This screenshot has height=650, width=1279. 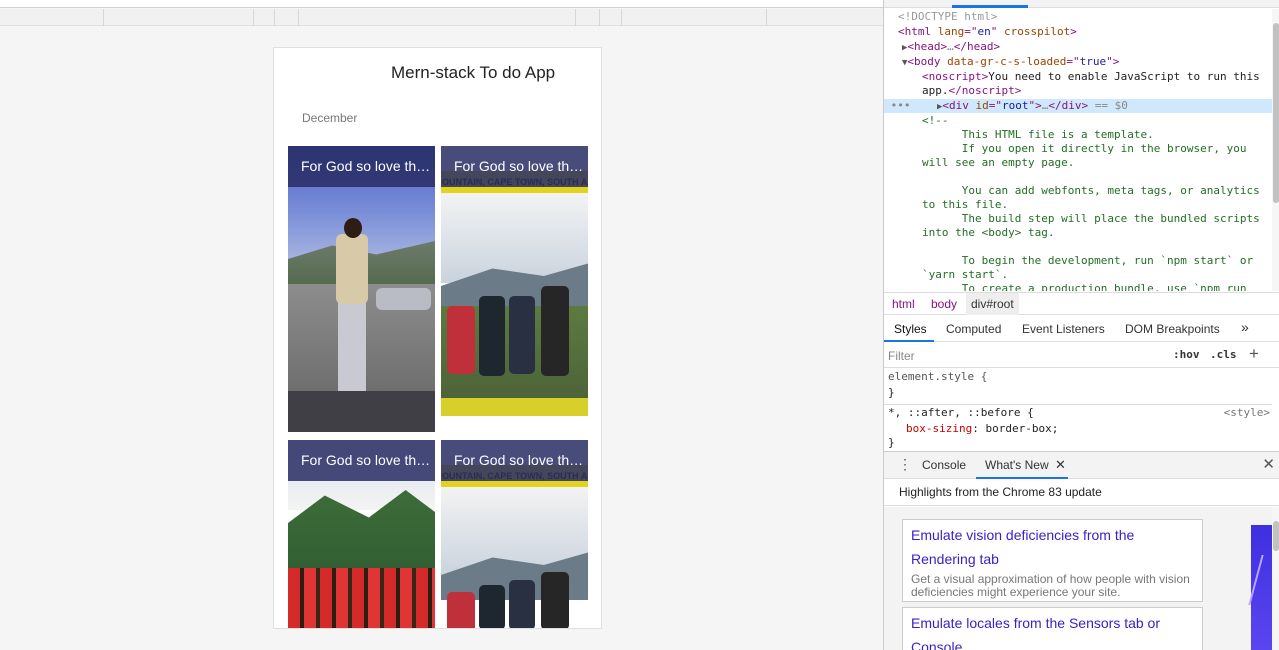 What do you see at coordinates (1081, 303) in the screenshot?
I see `breadcrumb: html body div#root` at bounding box center [1081, 303].